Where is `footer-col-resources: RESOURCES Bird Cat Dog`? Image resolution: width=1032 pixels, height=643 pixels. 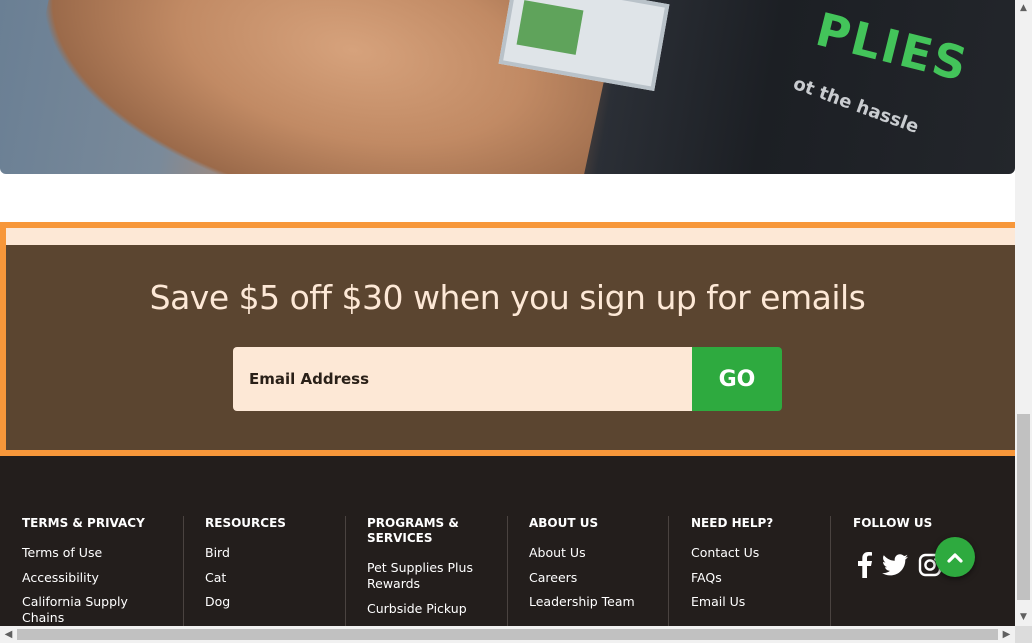 footer-col-resources: RESOURCES Bird Cat Dog is located at coordinates (275, 571).